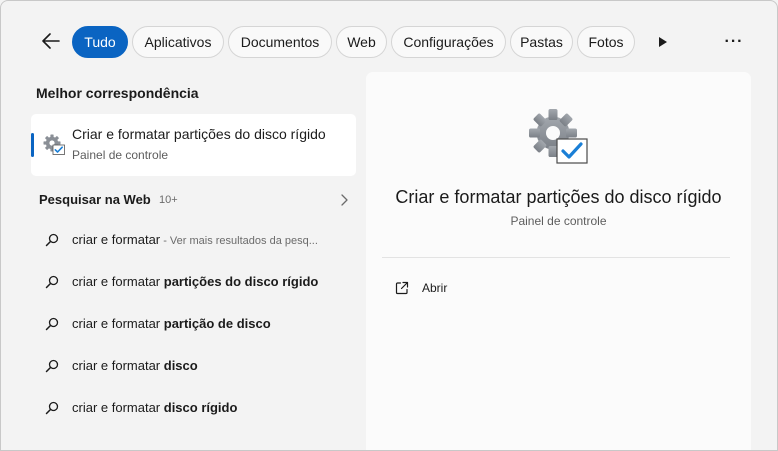 The image size is (778, 451). I want to click on filter-tab-documents: Documentos, so click(280, 42).